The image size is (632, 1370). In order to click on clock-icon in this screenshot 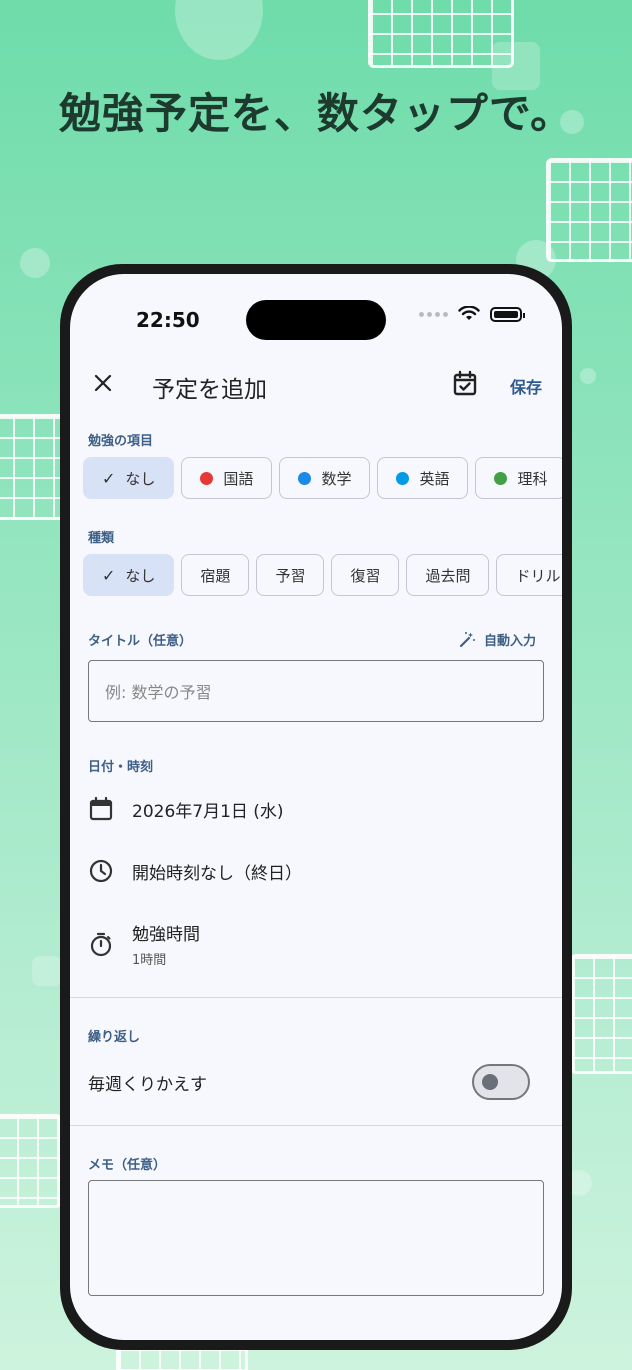, I will do `click(101, 871)`.